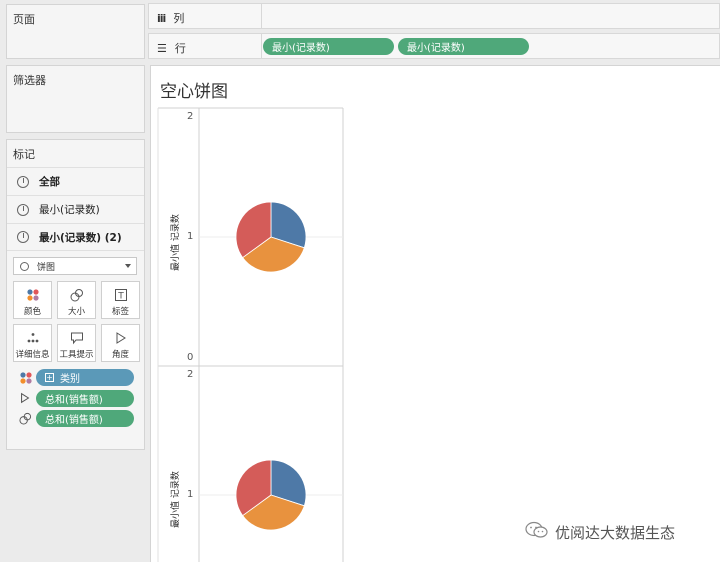 The width and height of the screenshot is (720, 562). What do you see at coordinates (180, 48) in the screenshot?
I see `rows-label-text: 行` at bounding box center [180, 48].